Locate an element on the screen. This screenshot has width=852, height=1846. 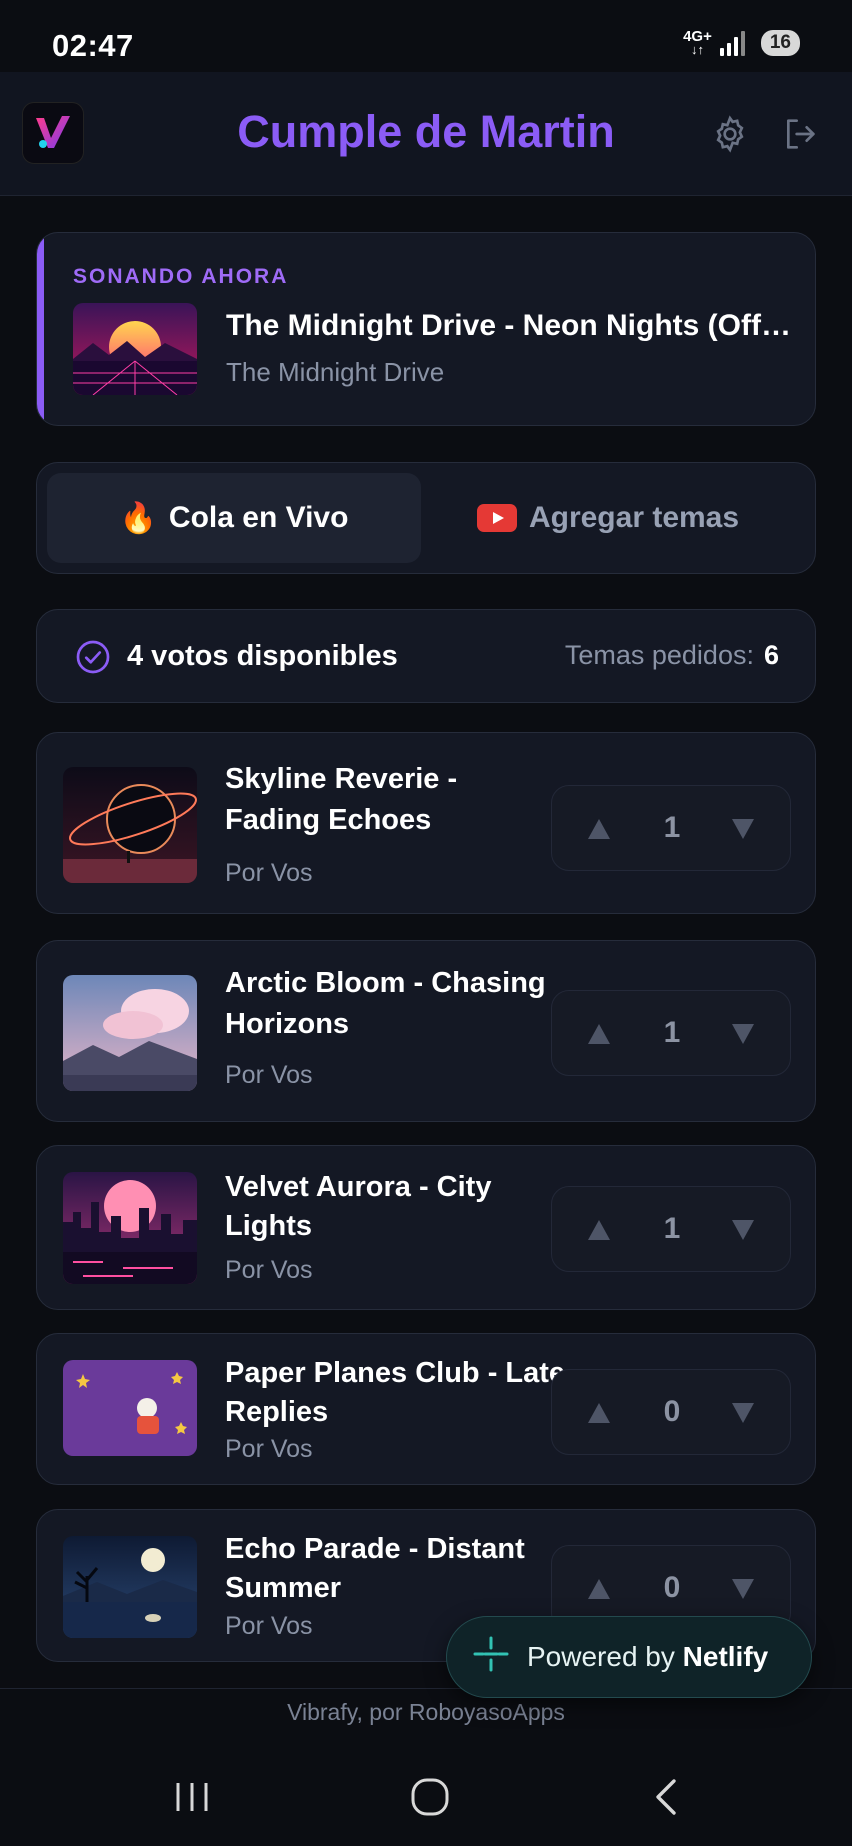
song-title: Echo Parade - Distant Summer is located at coordinates (375, 1568).